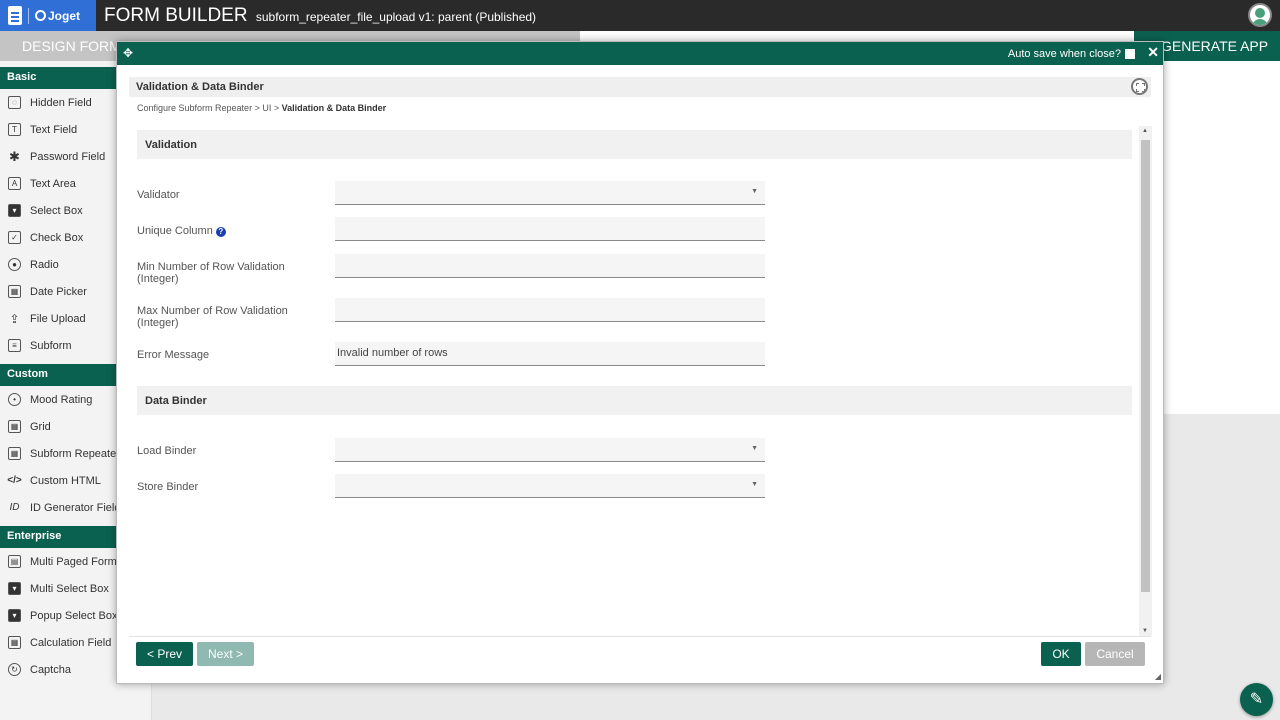 Image resolution: width=1280 pixels, height=720 pixels. What do you see at coordinates (14, 183) in the screenshot?
I see `text-area-icon: A` at bounding box center [14, 183].